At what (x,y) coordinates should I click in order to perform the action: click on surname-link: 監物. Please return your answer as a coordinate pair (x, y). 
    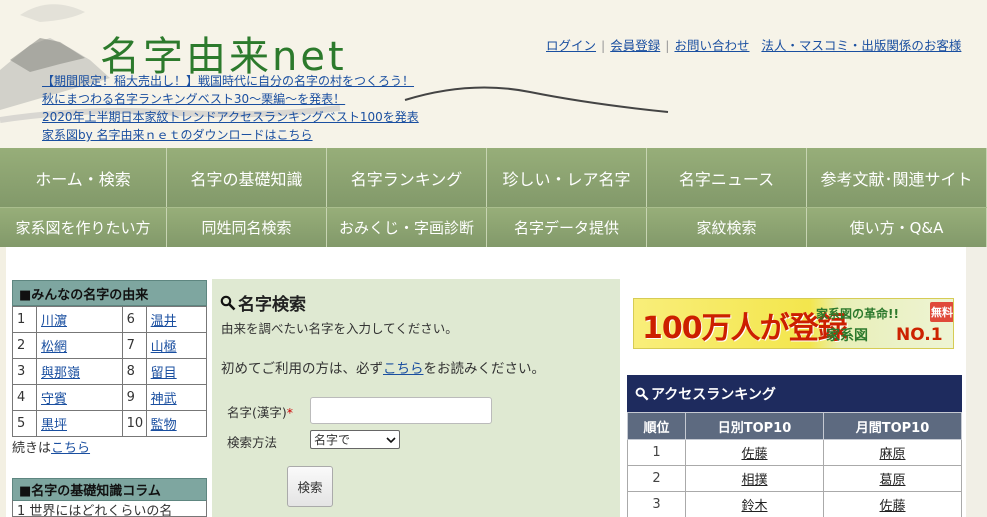
    Looking at the image, I should click on (164, 425).